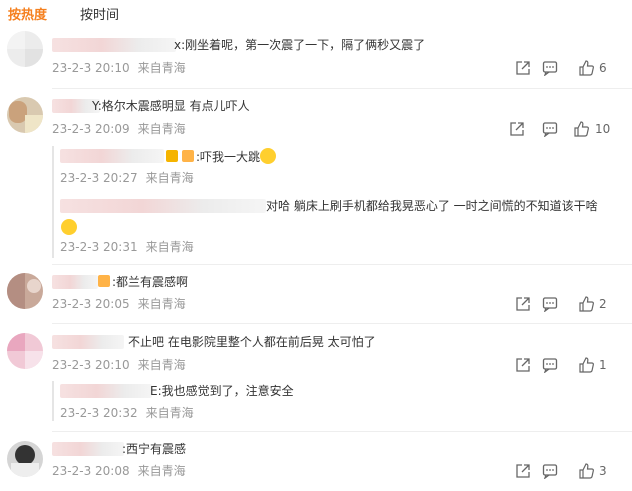 This screenshot has width=632, height=491. Describe the element at coordinates (252, 342) in the screenshot. I see `comment-text: 不止吧 在电影院里整个人都在前后晃 太可怕了` at that location.